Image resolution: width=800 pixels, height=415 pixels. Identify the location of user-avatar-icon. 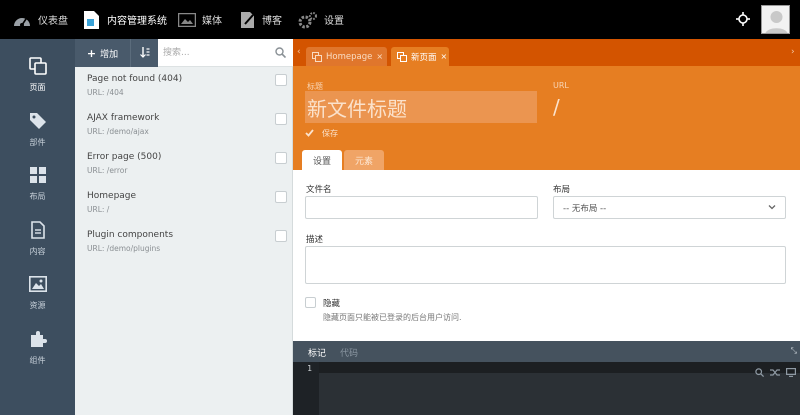
(776, 22).